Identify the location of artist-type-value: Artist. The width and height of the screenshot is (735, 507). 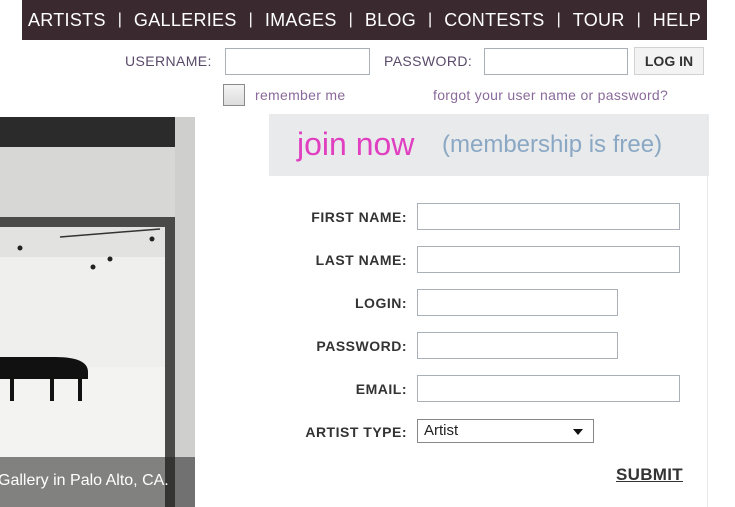
(441, 430).